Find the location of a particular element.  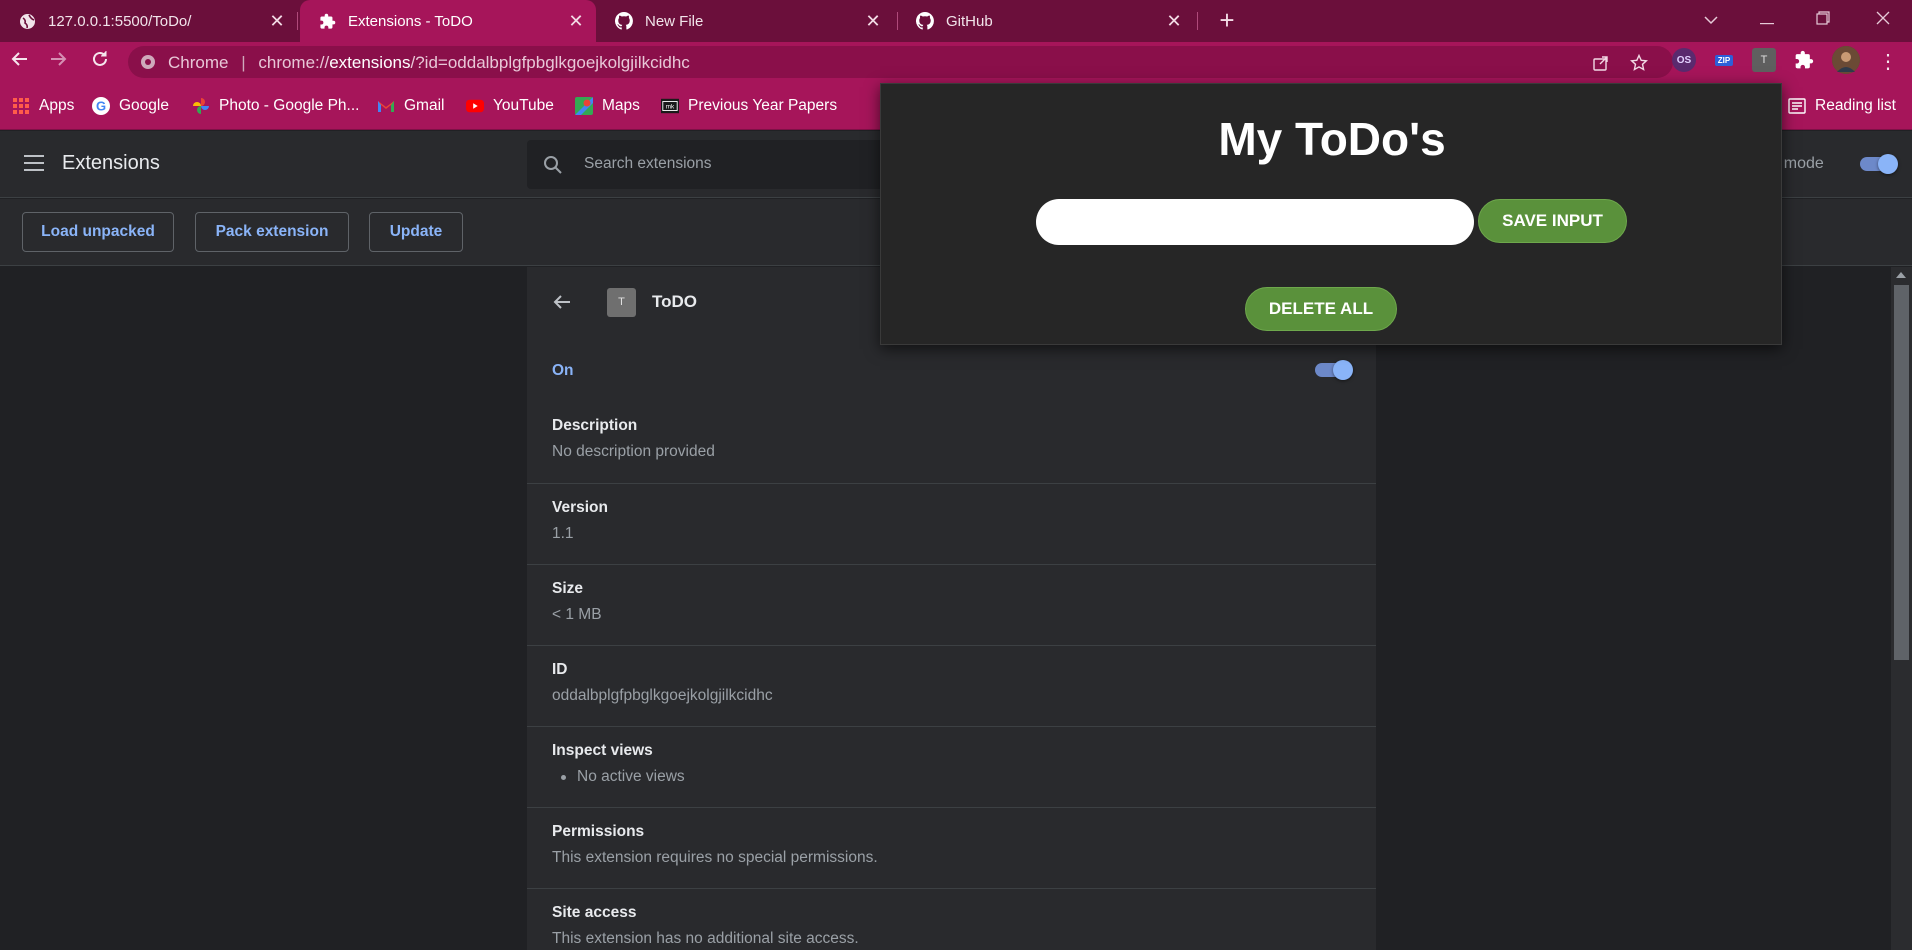

bookmark-papers: mk Previous Year Papers is located at coordinates (749, 106).